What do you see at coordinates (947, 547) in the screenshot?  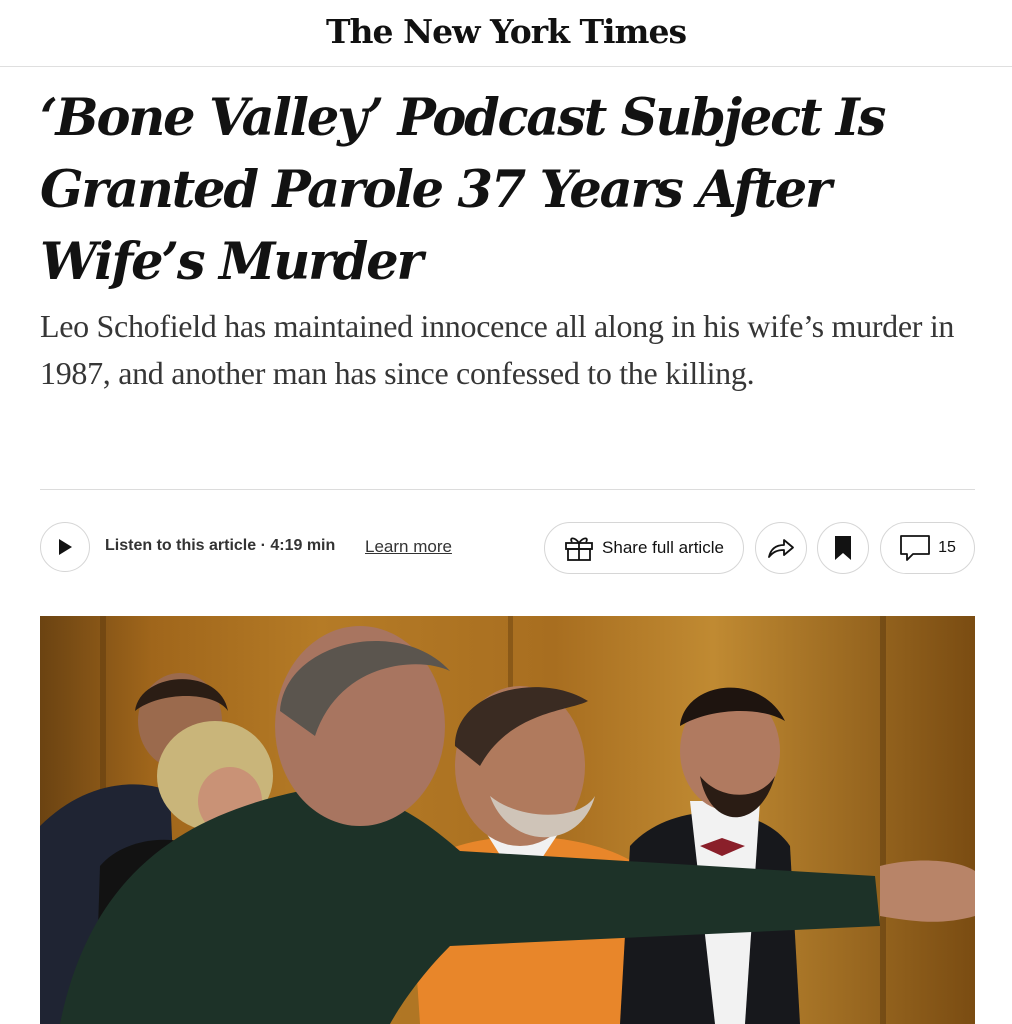 I see `comment-count: 15` at bounding box center [947, 547].